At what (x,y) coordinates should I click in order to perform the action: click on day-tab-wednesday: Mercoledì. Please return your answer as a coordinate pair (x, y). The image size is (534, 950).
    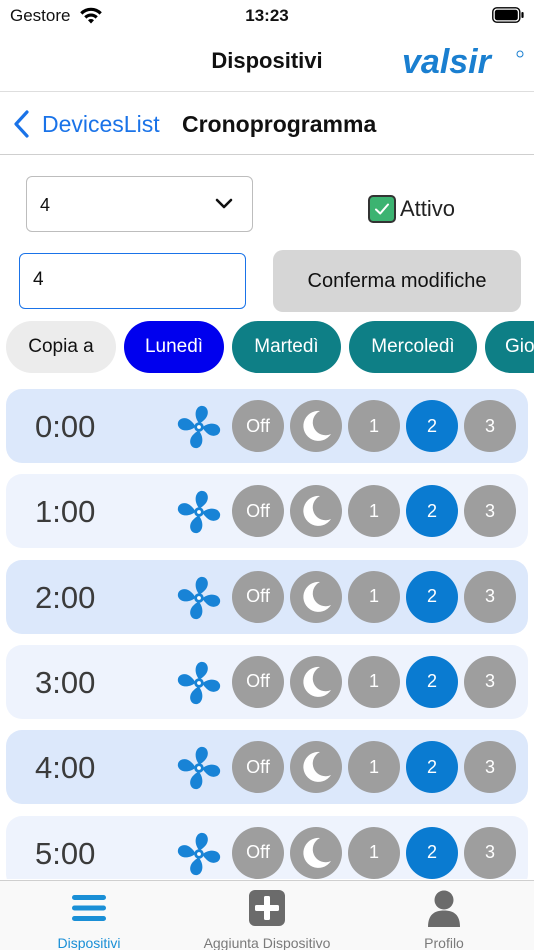
    Looking at the image, I should click on (413, 347).